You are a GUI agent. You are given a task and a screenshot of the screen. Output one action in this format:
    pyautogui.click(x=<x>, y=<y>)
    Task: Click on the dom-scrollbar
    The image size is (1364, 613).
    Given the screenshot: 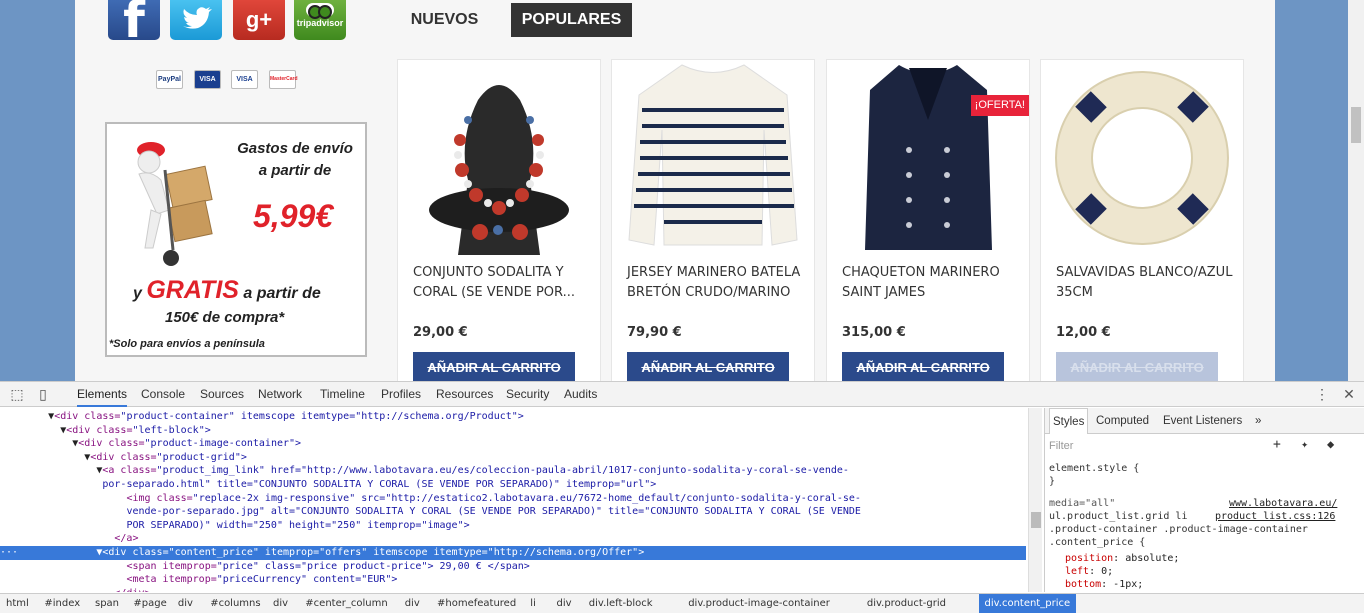 What is the action you would take?
    pyautogui.click(x=1035, y=500)
    